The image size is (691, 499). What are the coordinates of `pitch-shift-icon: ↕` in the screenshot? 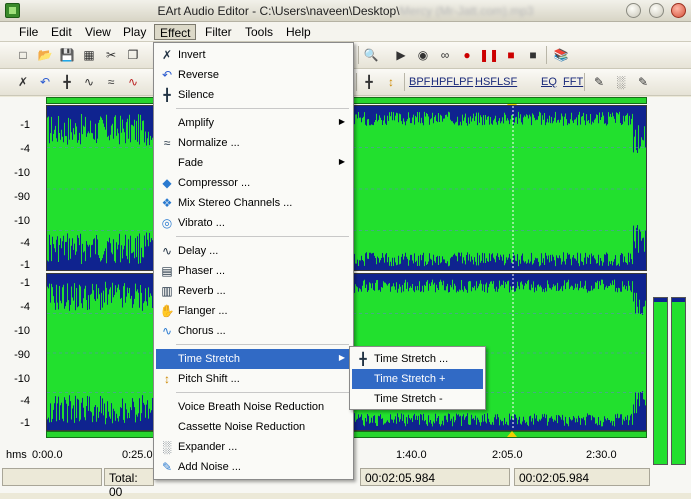 It's located at (167, 379).